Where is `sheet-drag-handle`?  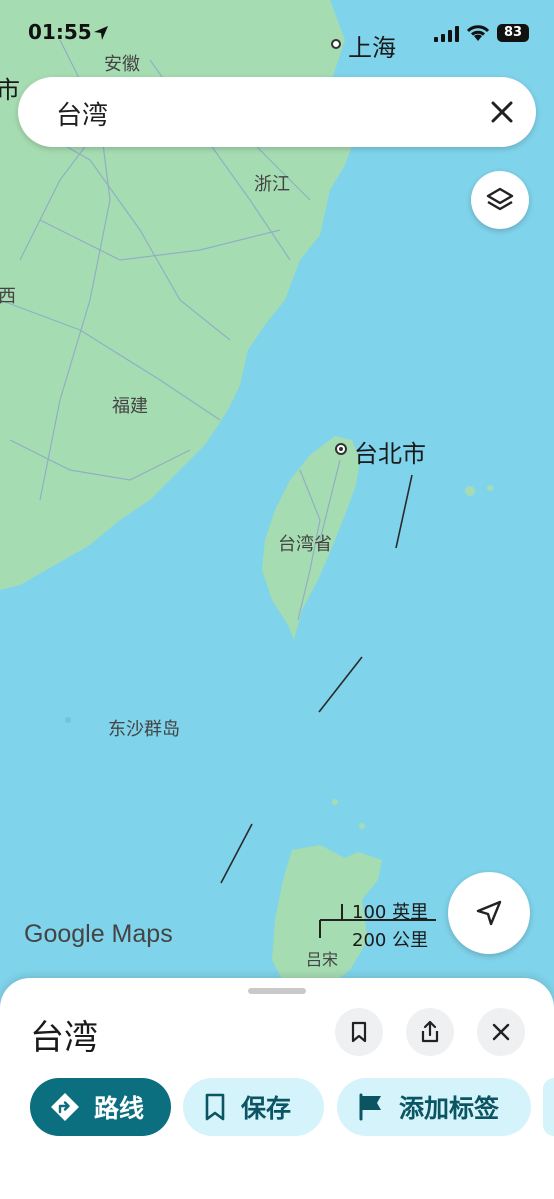
sheet-drag-handle is located at coordinates (277, 991).